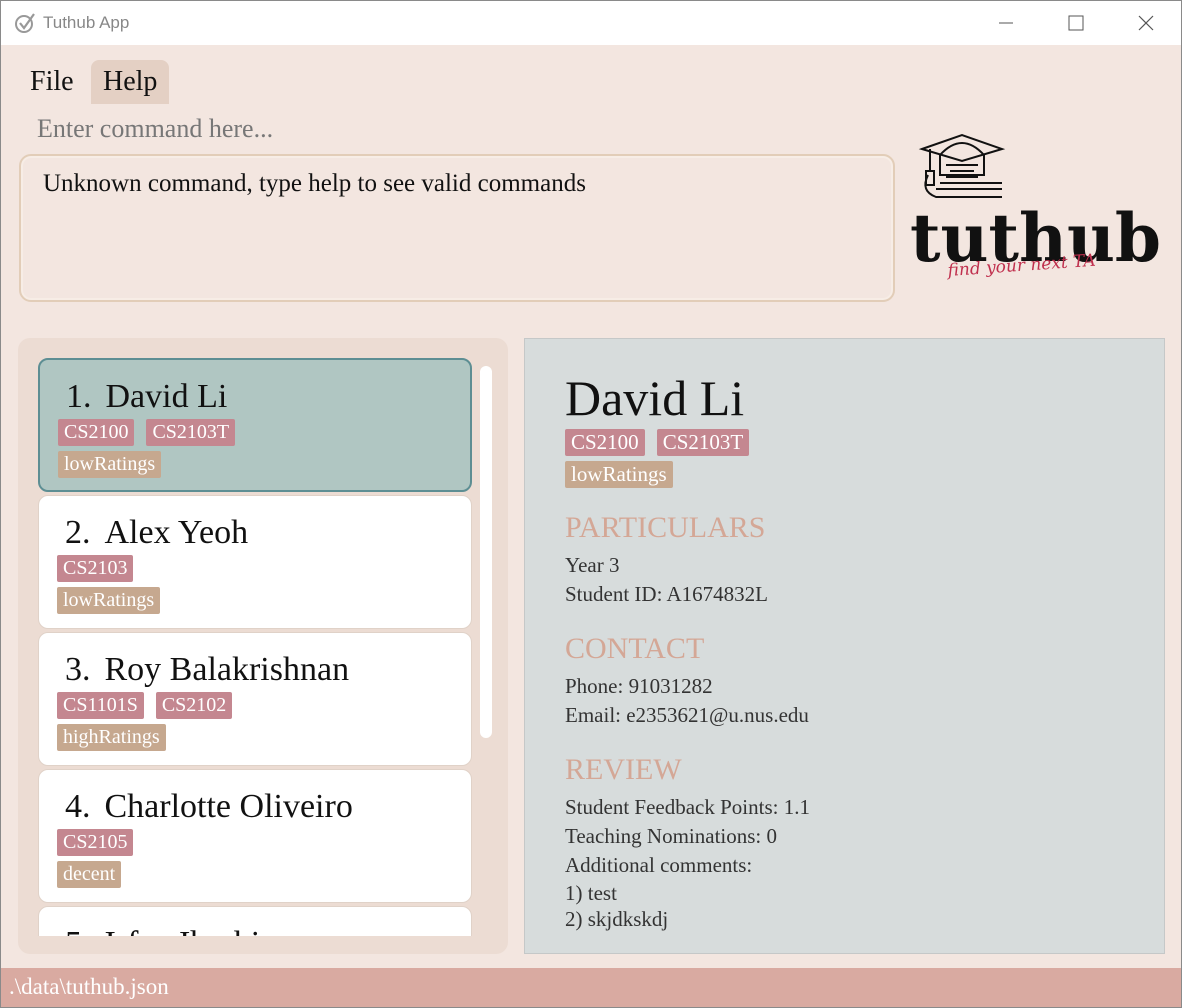 This screenshot has height=1008, width=1182. I want to click on feedback-text: Student Feedback Points: 1.1, so click(687, 807).